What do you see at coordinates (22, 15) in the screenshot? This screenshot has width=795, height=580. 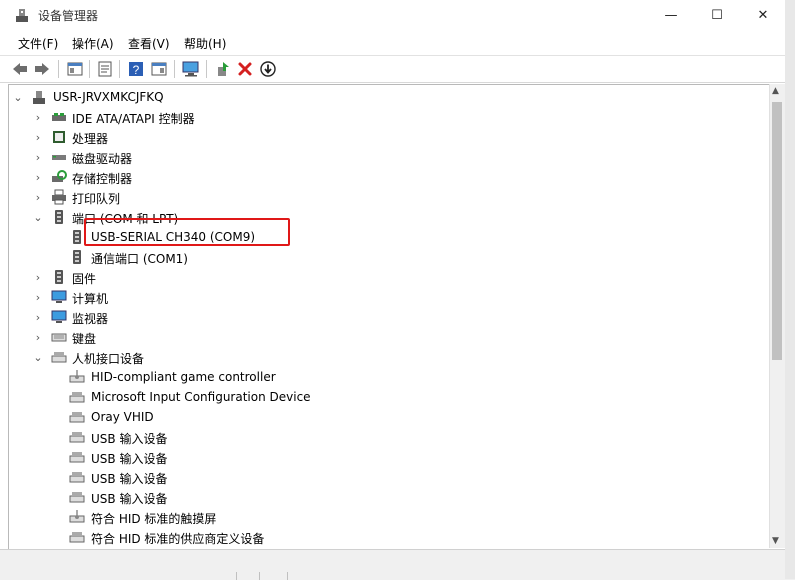 I see `device-manager-app-icon` at bounding box center [22, 15].